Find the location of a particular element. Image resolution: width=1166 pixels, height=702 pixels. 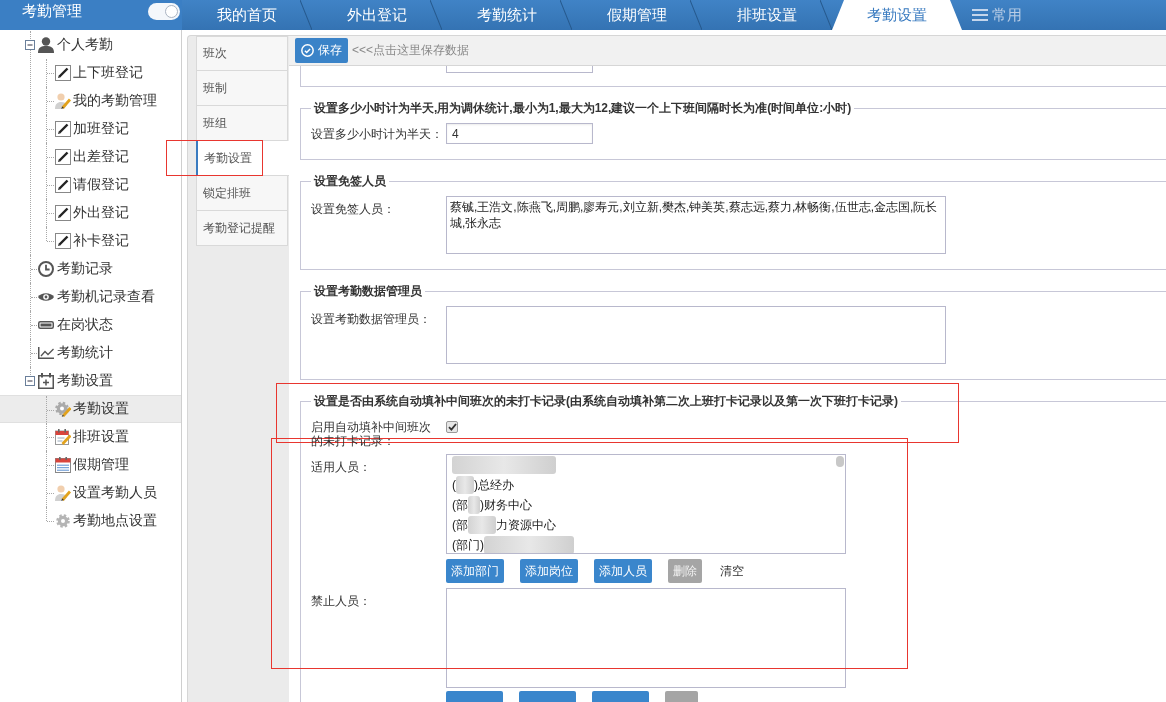

staff-list-field: ( )总经办 (部 )财务中心 (部 力资源中心 (部门) is located at coordinates (646, 504).